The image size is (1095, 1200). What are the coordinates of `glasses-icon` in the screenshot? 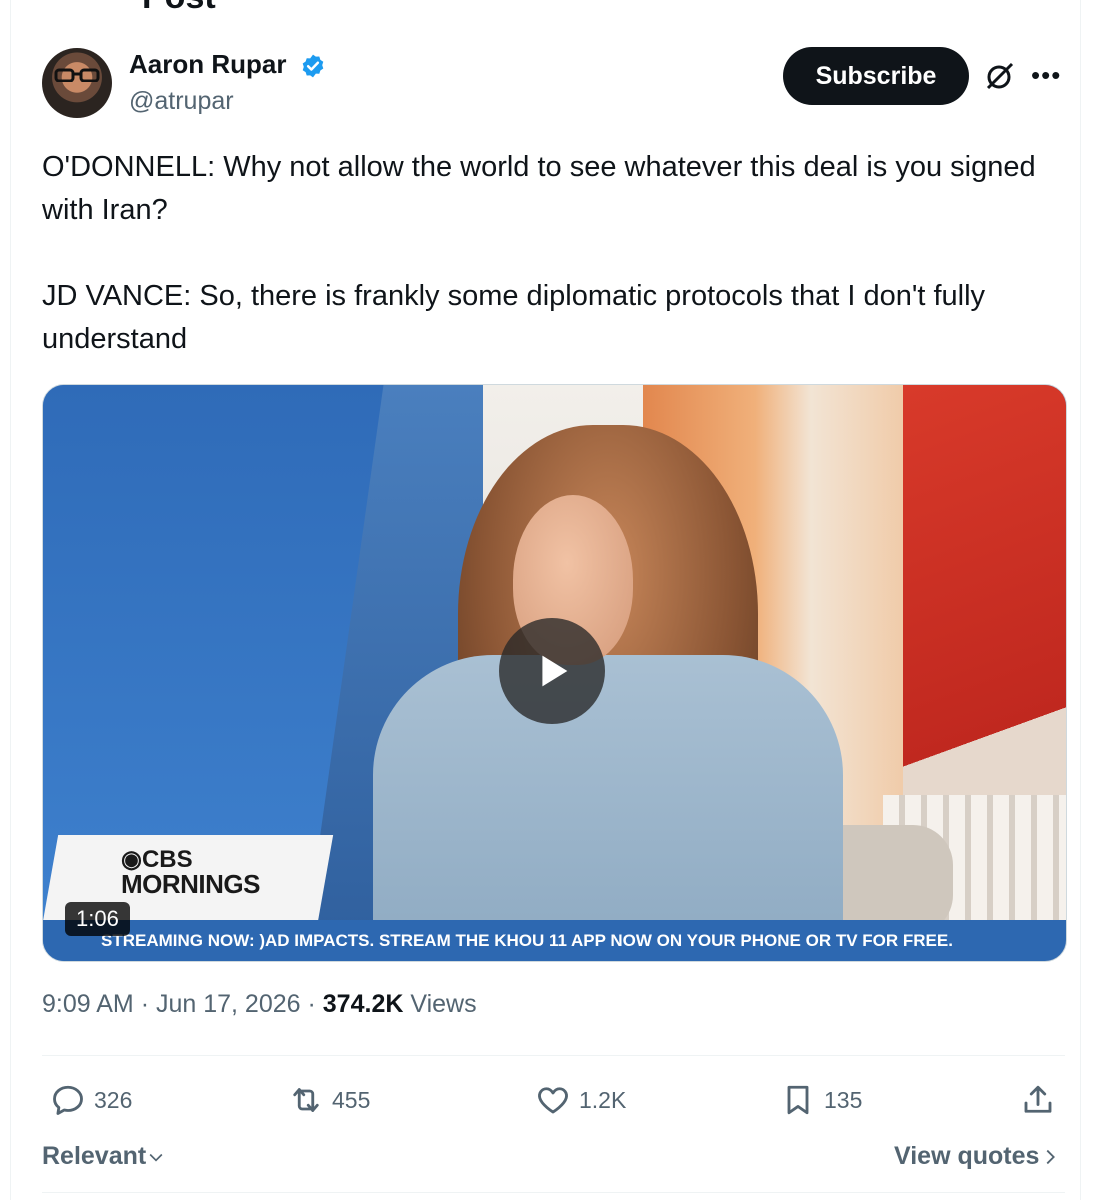 It's located at (77, 75).